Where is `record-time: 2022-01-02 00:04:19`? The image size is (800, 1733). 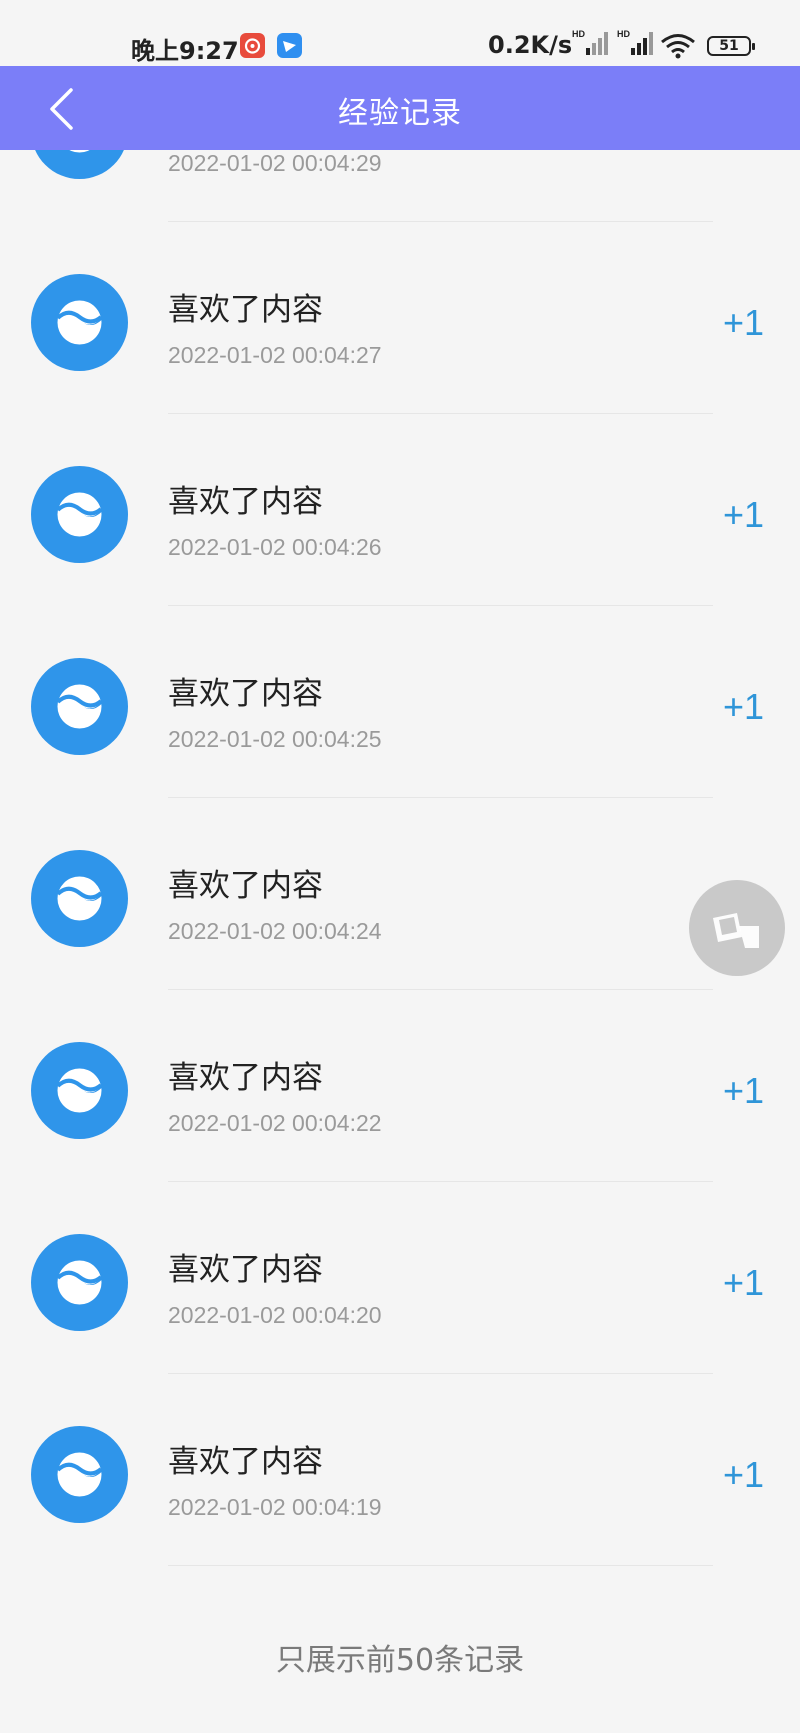
record-time: 2022-01-02 00:04:19 is located at coordinates (275, 1507).